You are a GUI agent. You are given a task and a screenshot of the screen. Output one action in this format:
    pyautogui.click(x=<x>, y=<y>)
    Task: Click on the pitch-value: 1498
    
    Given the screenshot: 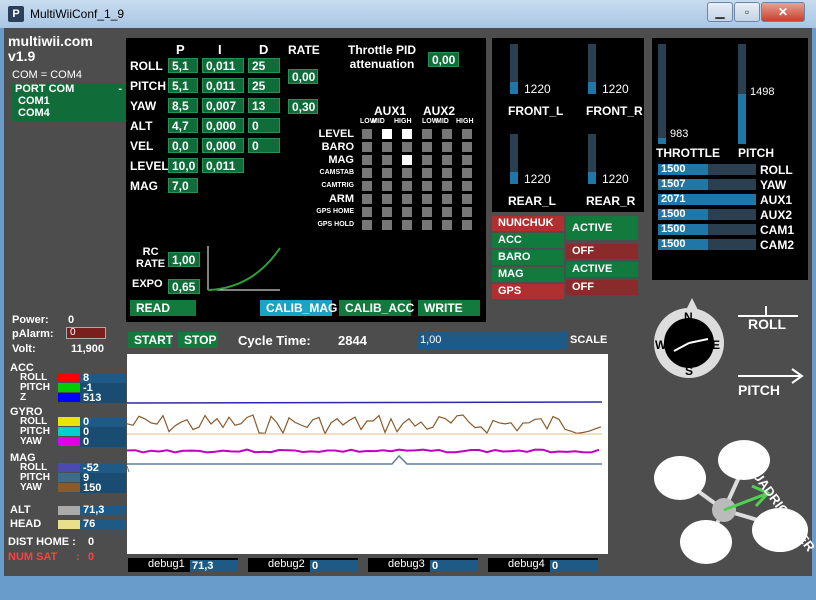 What is the action you would take?
    pyautogui.click(x=762, y=92)
    